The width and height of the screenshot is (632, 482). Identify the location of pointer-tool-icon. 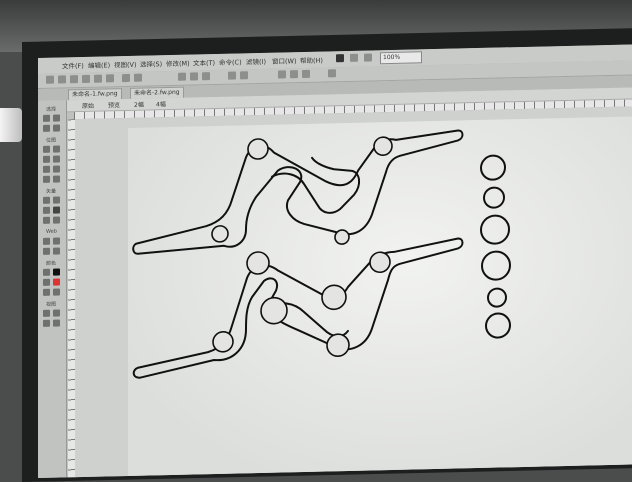
(46, 118).